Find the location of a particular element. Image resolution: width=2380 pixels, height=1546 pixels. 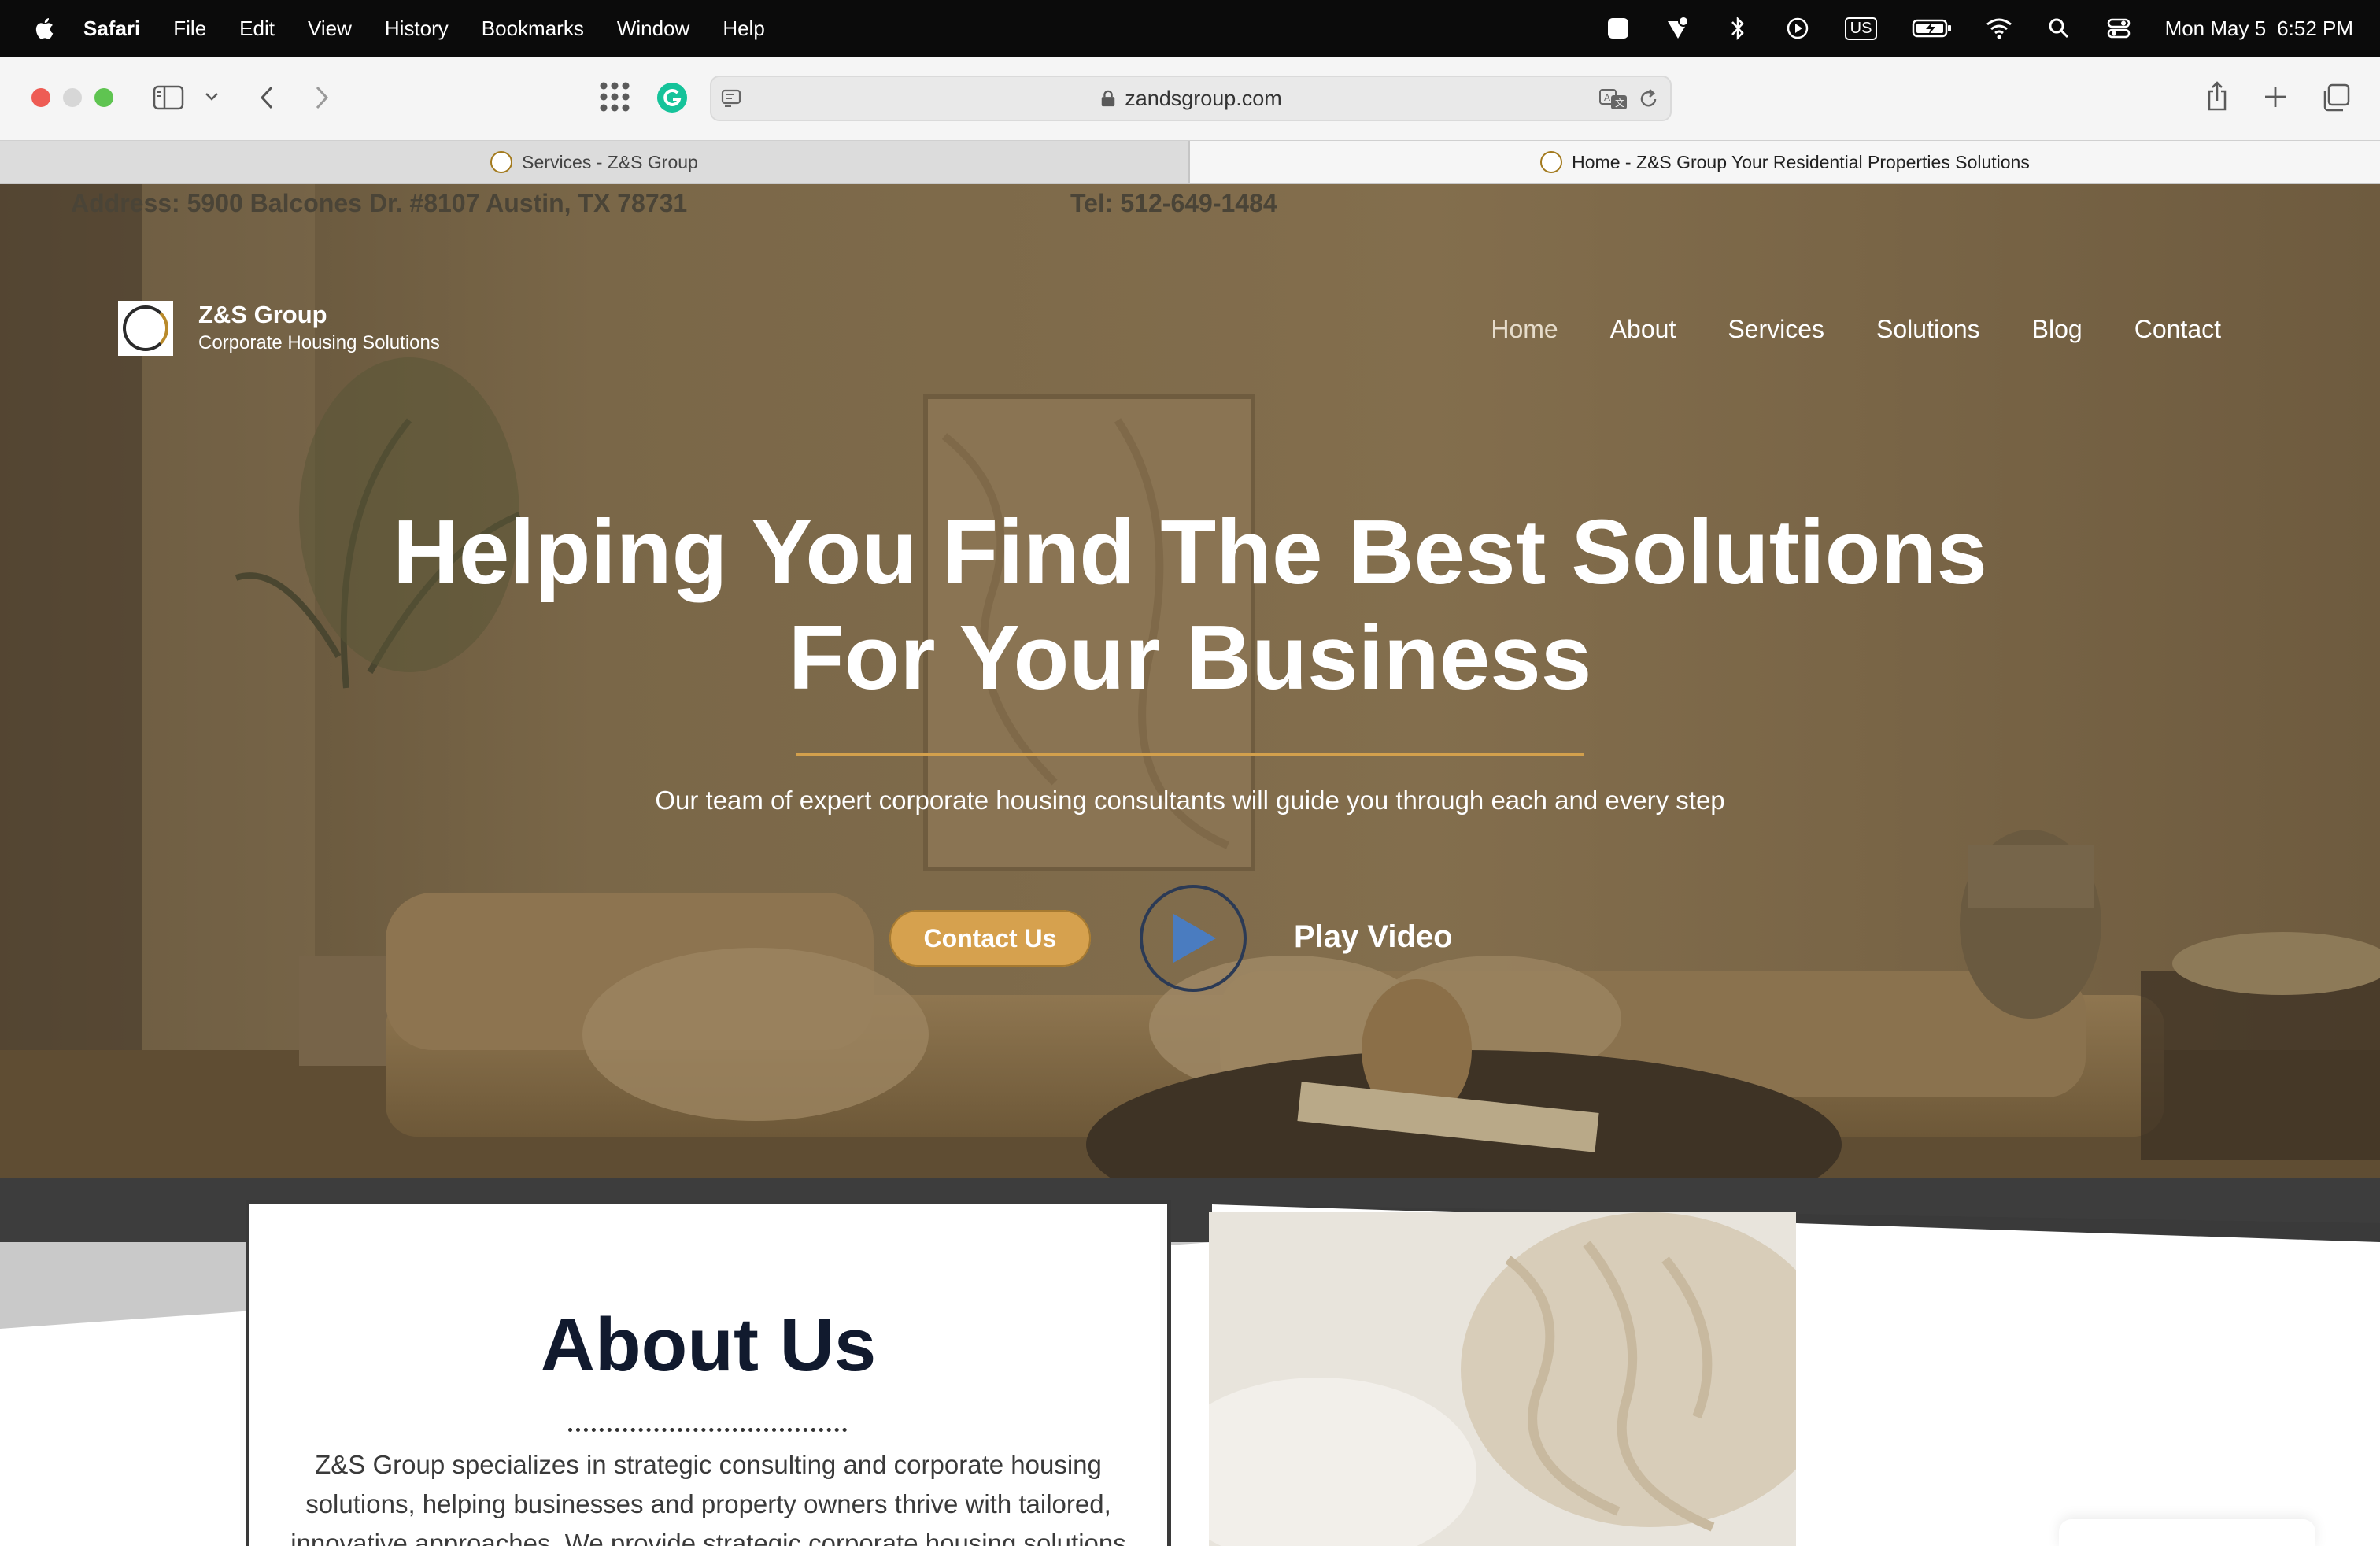

logo-ring-icon is located at coordinates (145, 328).